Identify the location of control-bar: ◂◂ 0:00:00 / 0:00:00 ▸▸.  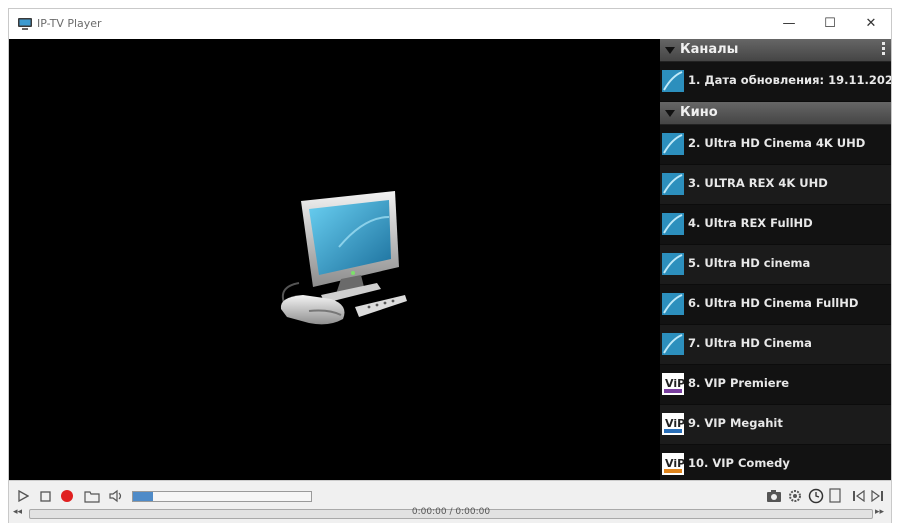
(450, 501).